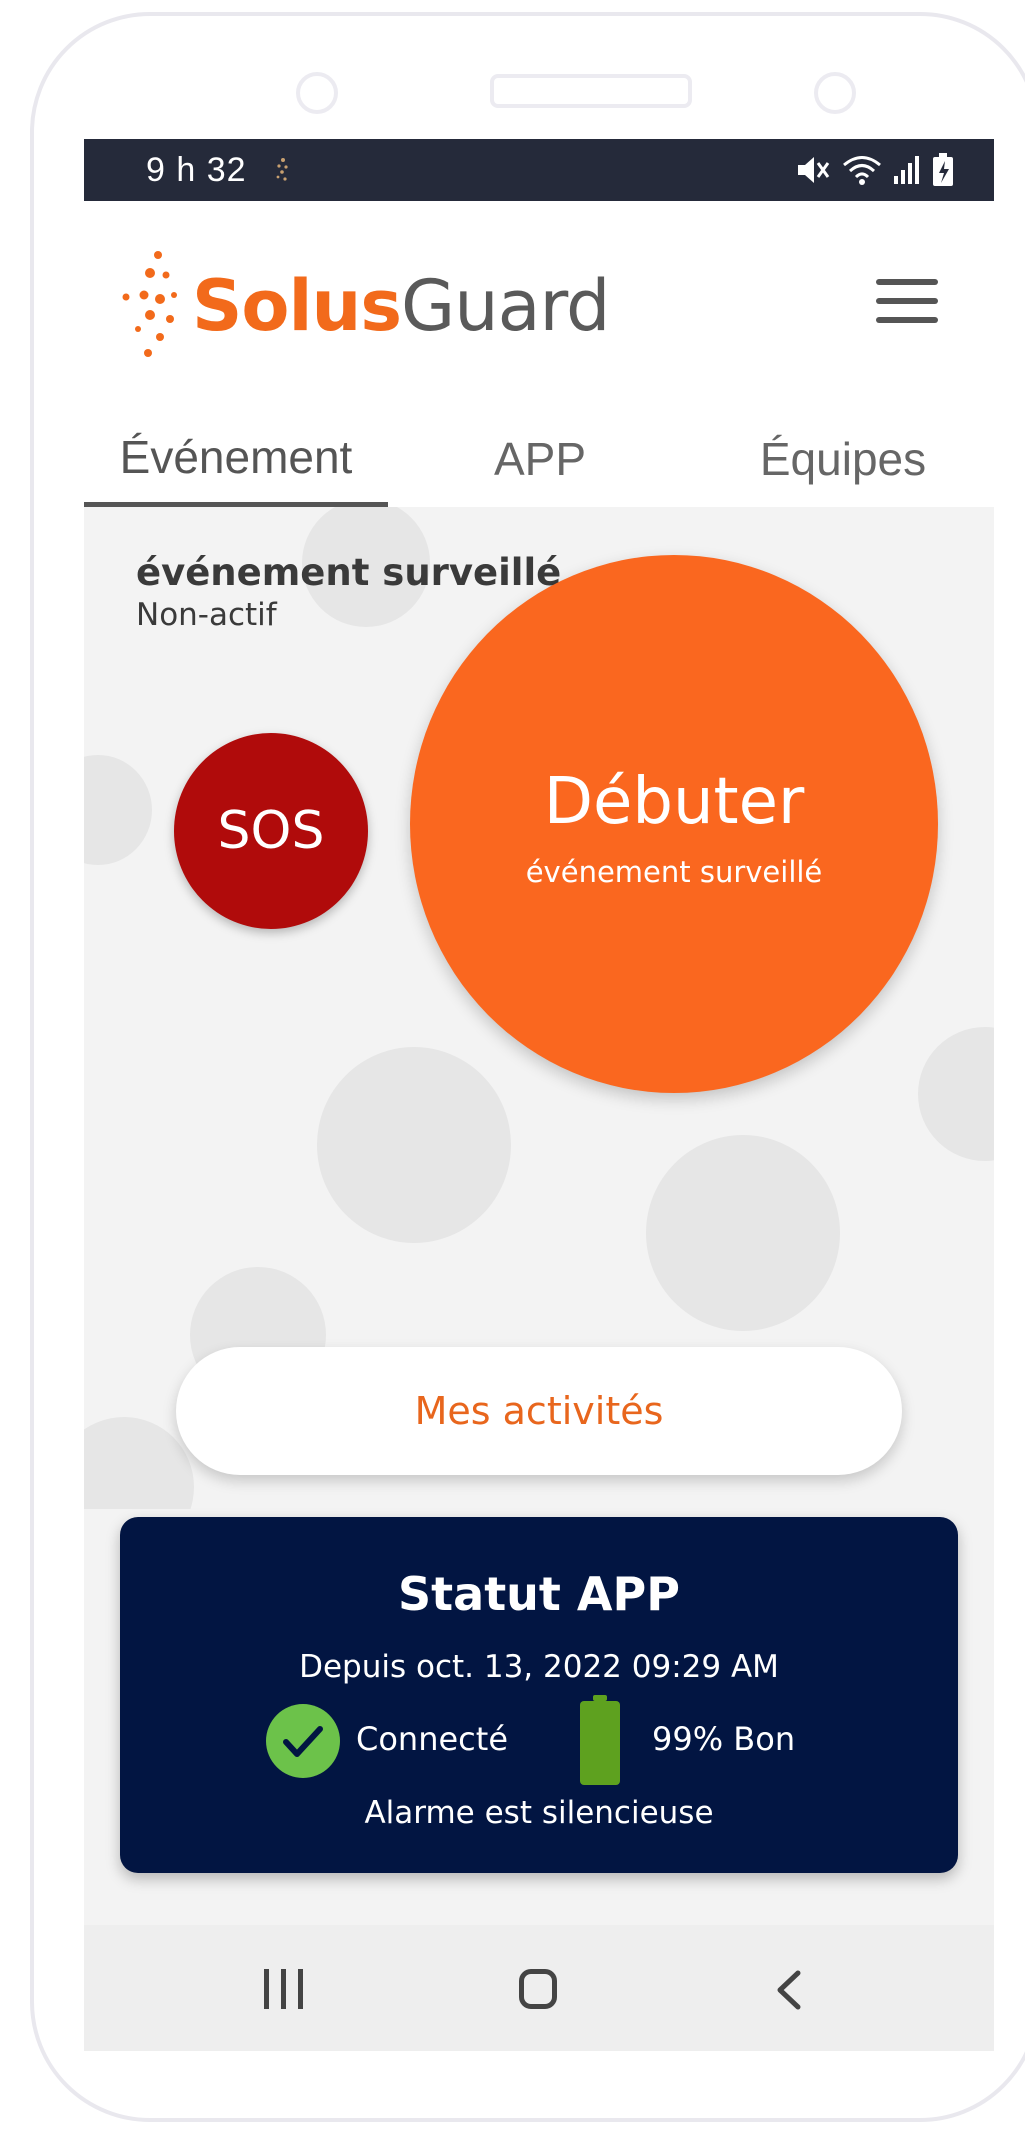  I want to click on status-icons, so click(875, 170).